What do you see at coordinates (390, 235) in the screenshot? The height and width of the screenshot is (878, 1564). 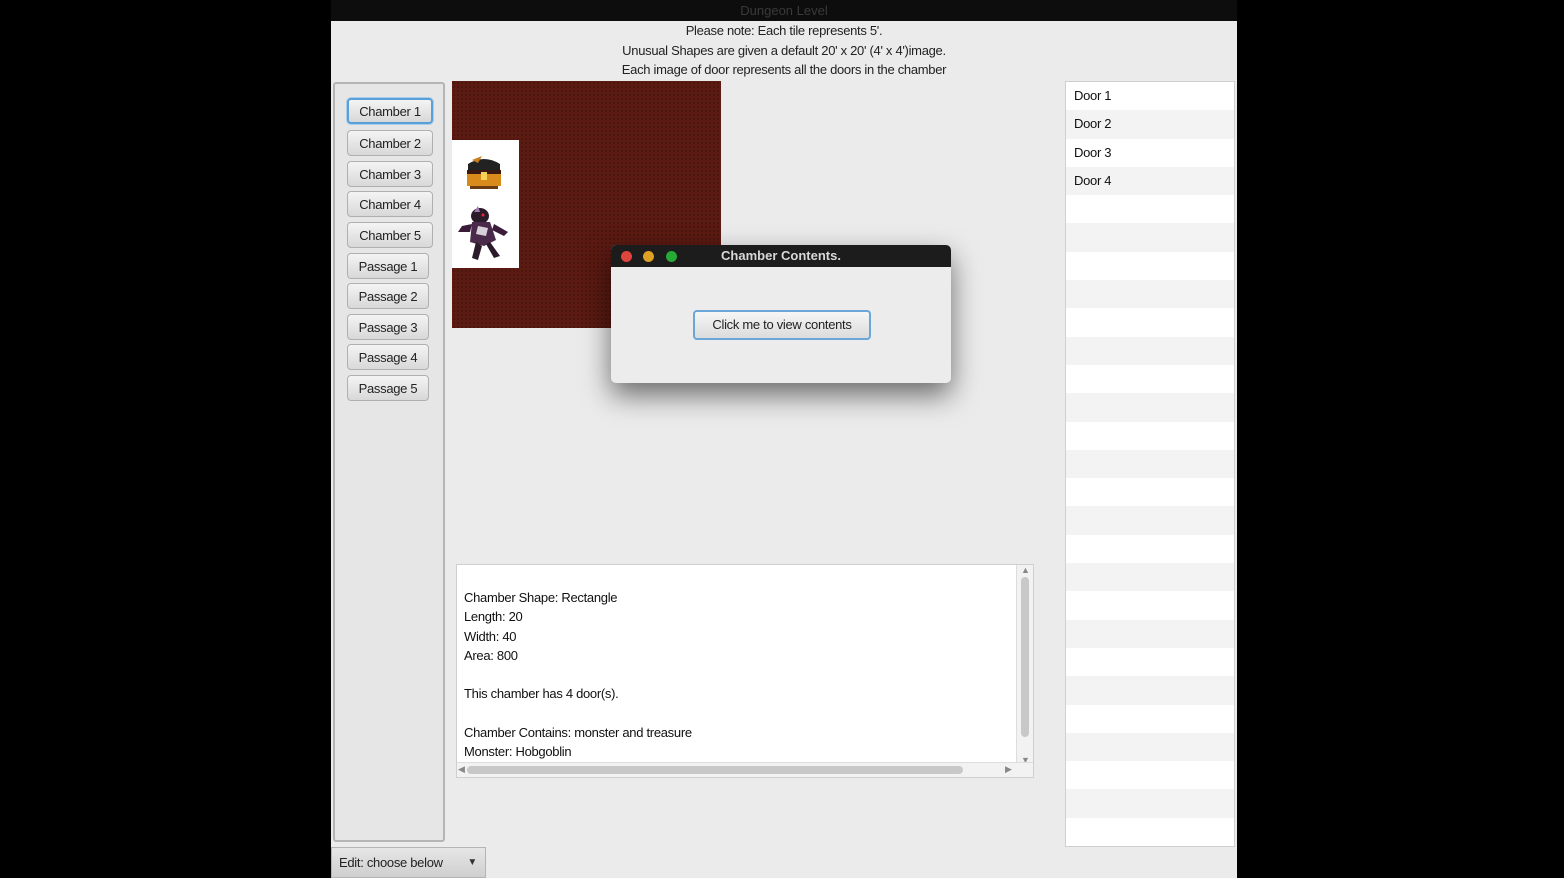 I see `sidebar-item-chamber-5: Chamber 5` at bounding box center [390, 235].